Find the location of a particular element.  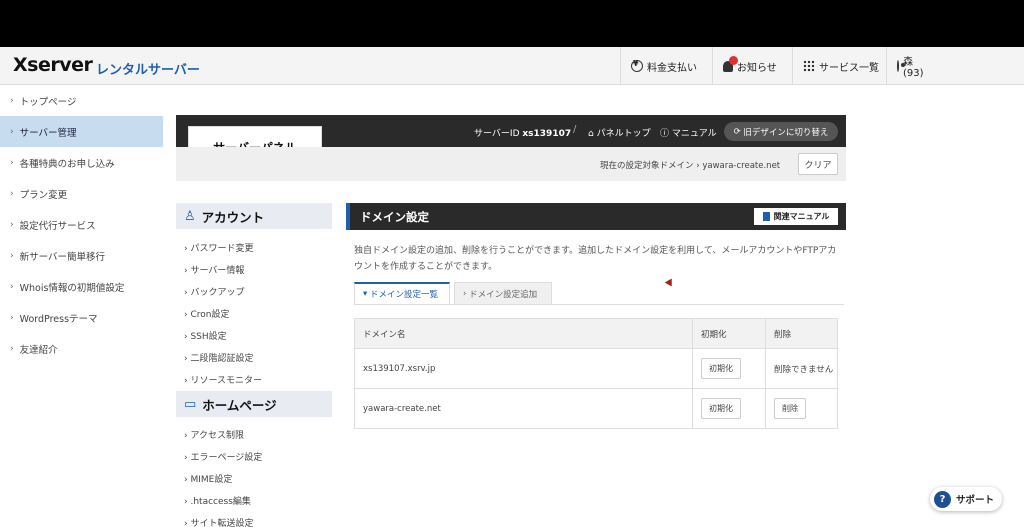

sidebar-item-whois: › Whois情報の初期値設定 is located at coordinates (81, 286).